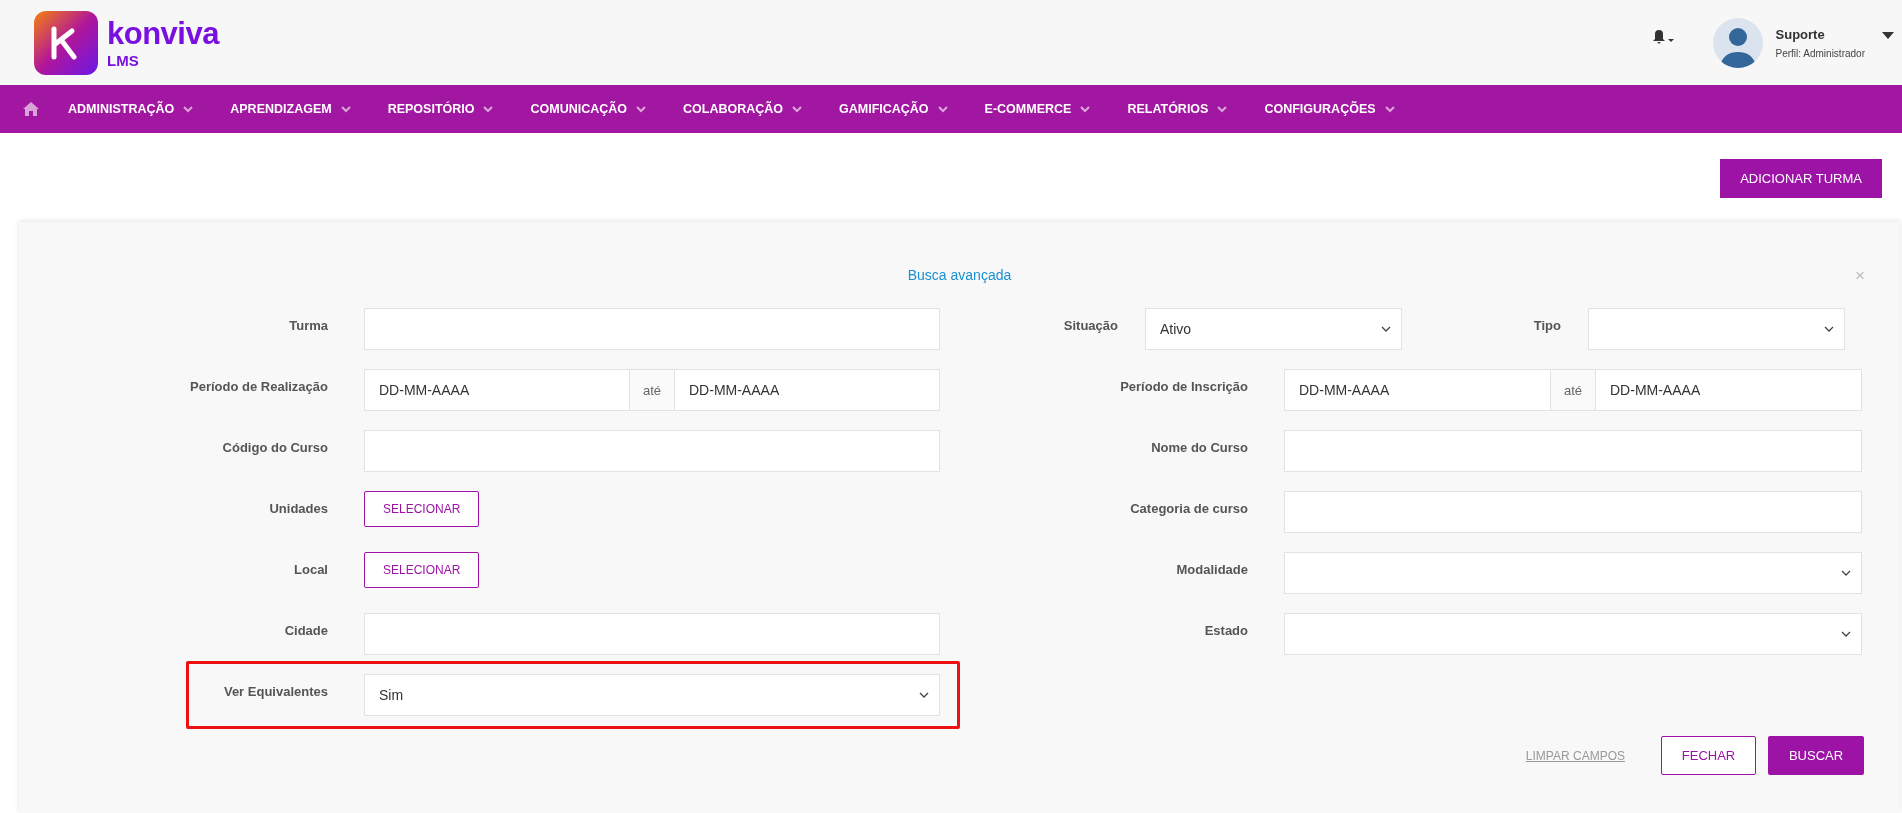  Describe the element at coordinates (123, 60) in the screenshot. I see `brand-subtitle: LMS` at that location.